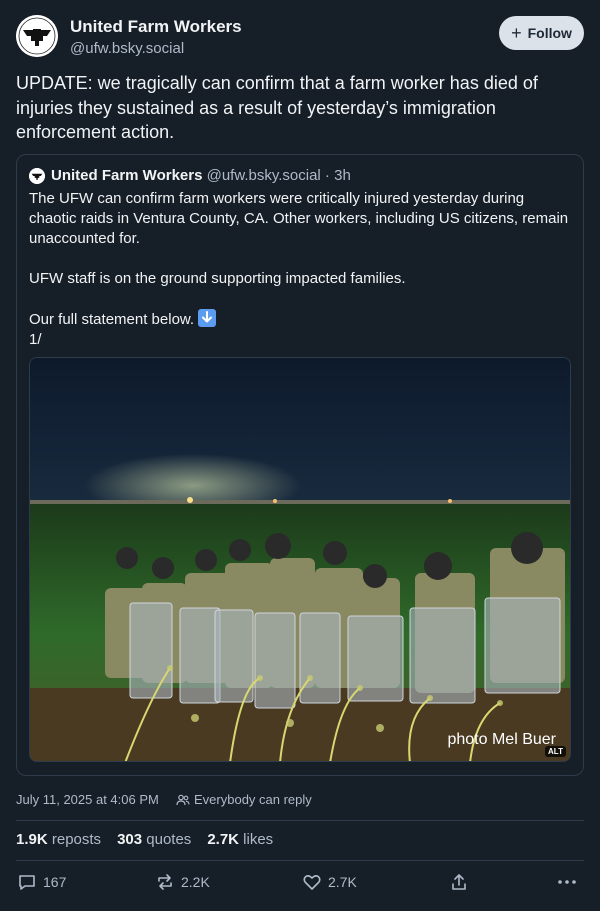  Describe the element at coordinates (258, 839) in the screenshot. I see `likes-label: likes` at that location.